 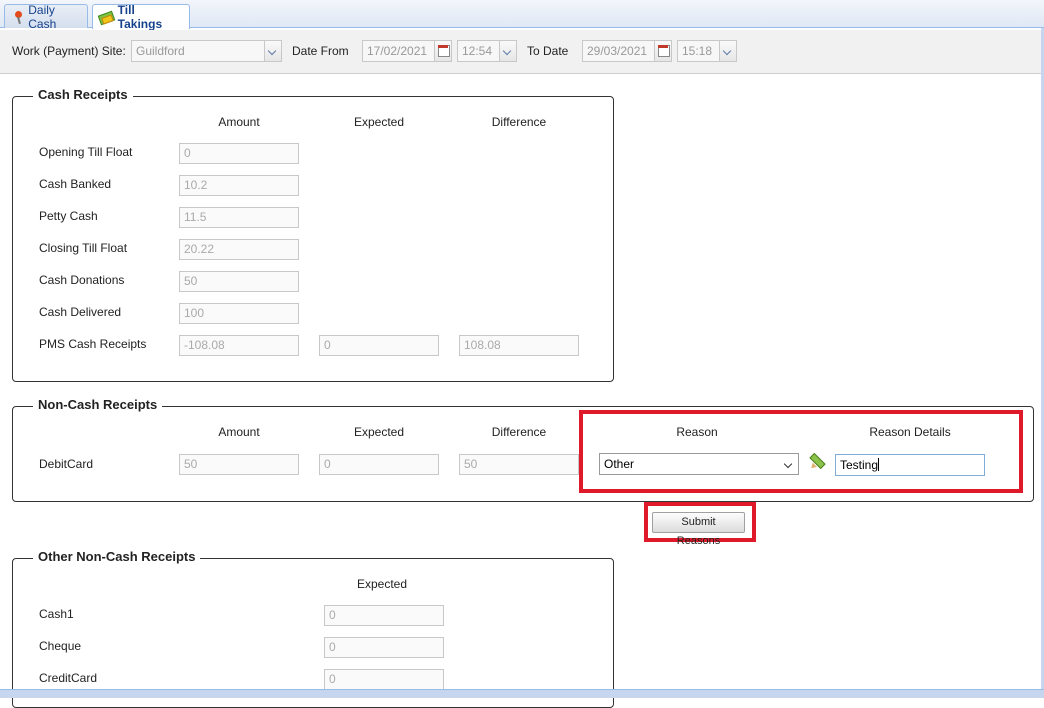 I want to click on row-label: Cash Donations, so click(x=82, y=280).